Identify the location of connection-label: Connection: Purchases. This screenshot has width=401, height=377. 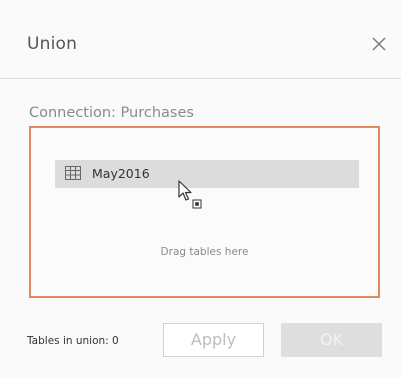
(111, 113).